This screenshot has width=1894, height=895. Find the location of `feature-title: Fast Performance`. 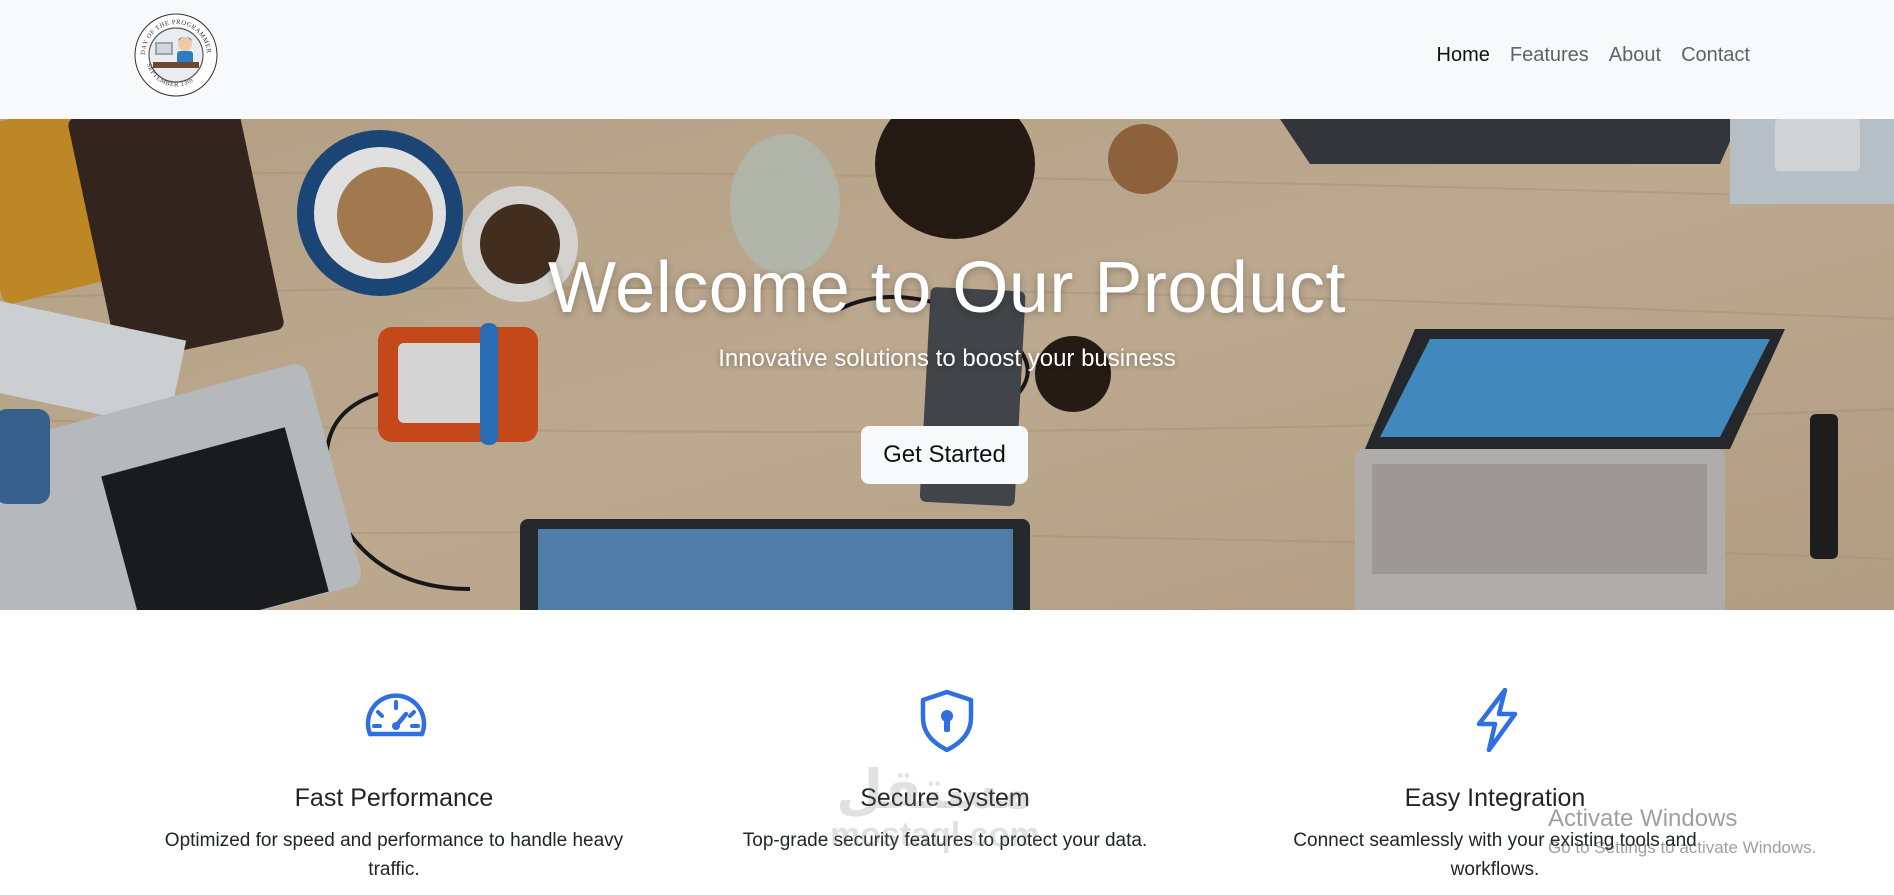

feature-title: Fast Performance is located at coordinates (394, 798).